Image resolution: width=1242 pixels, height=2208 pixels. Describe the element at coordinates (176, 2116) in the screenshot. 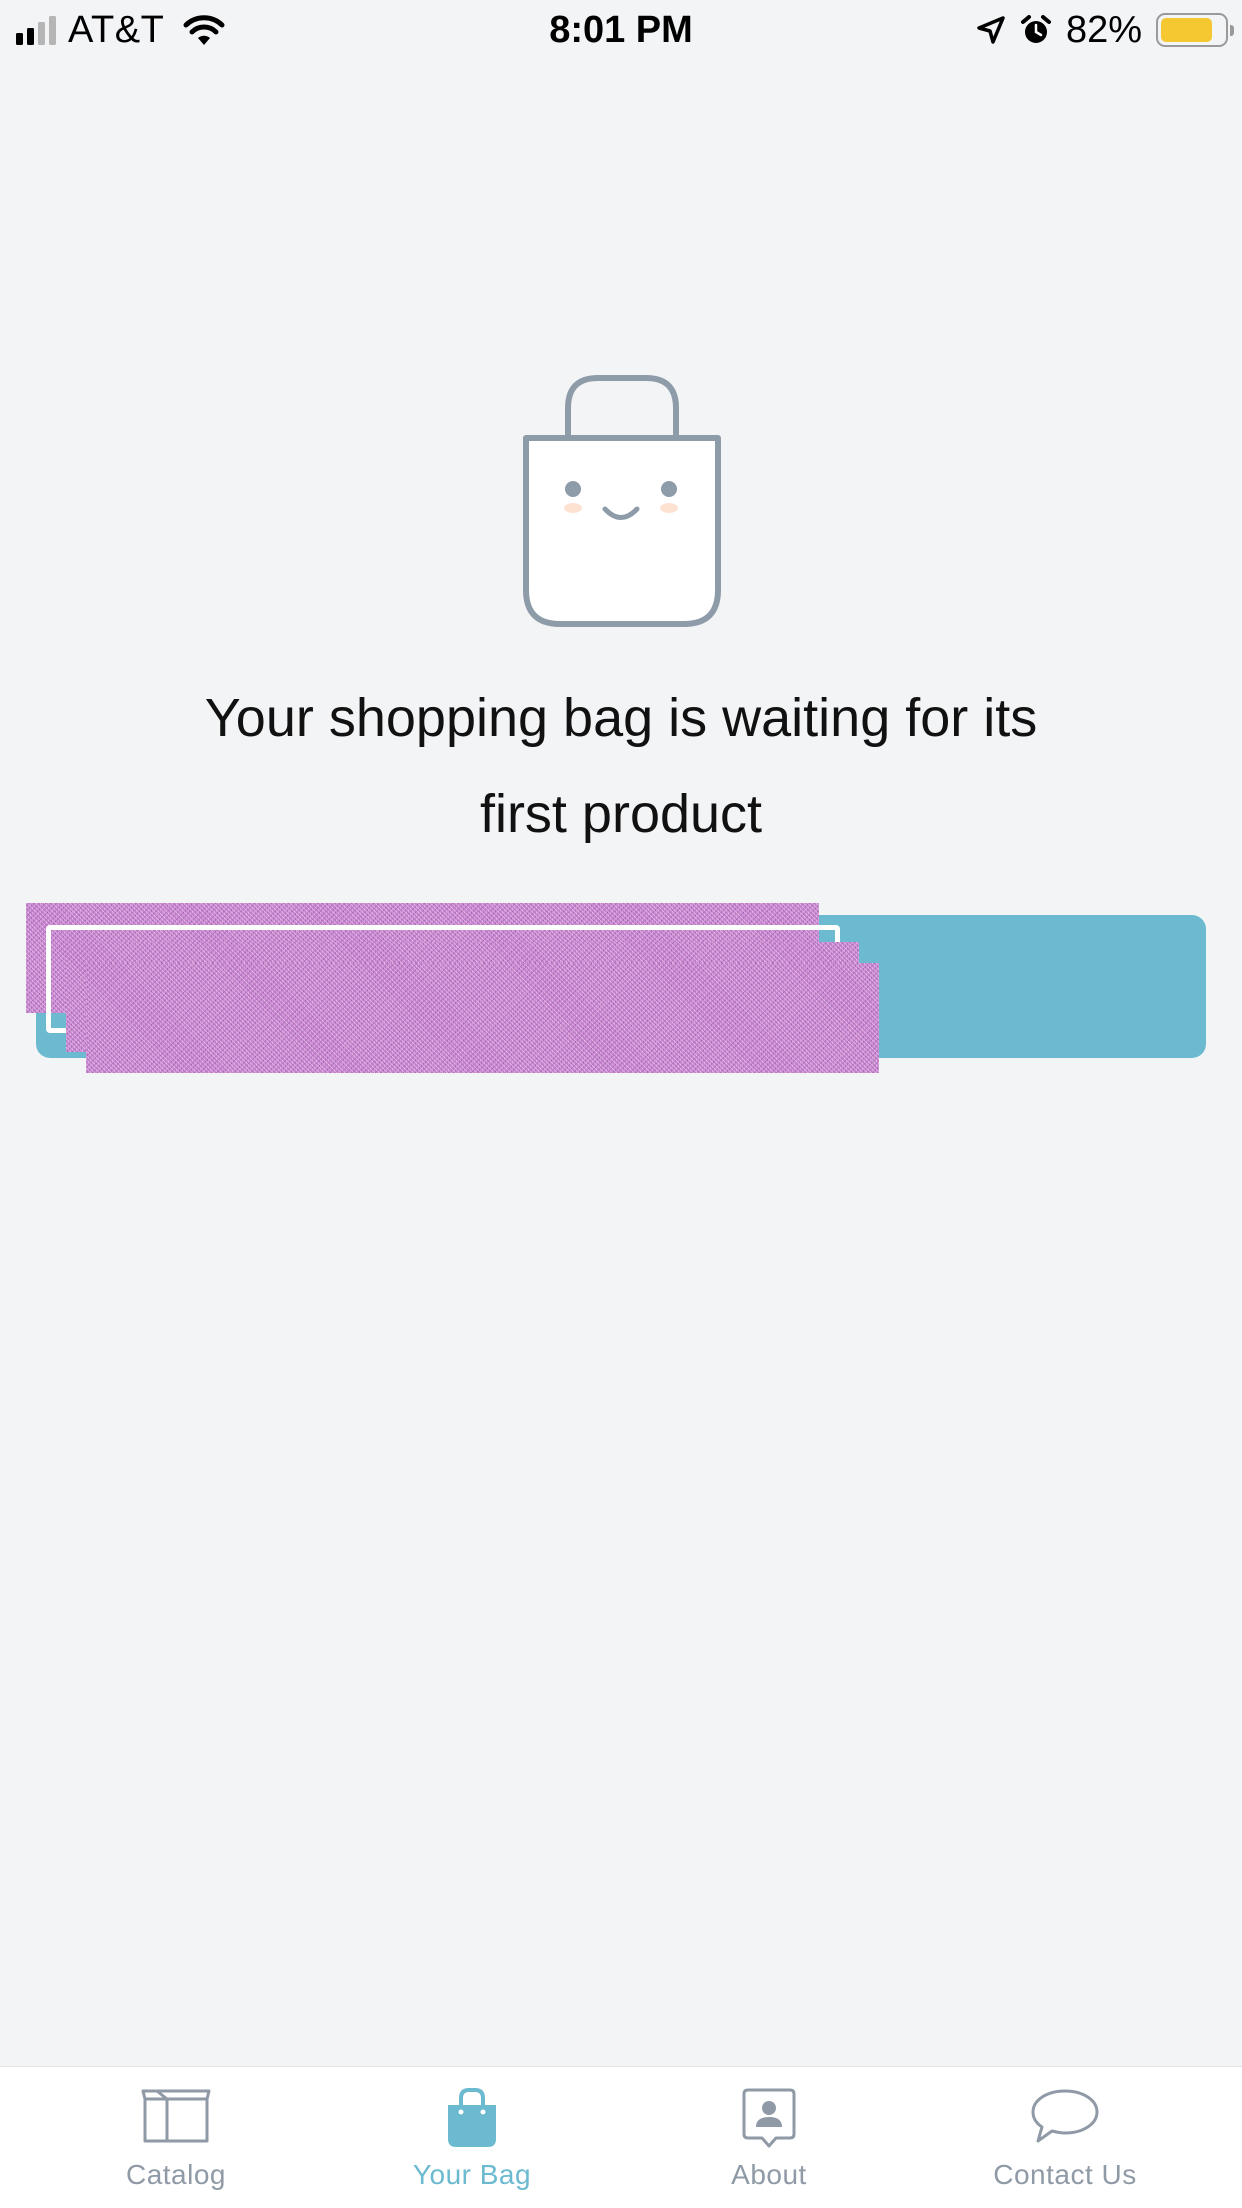

I see `box-icon` at that location.